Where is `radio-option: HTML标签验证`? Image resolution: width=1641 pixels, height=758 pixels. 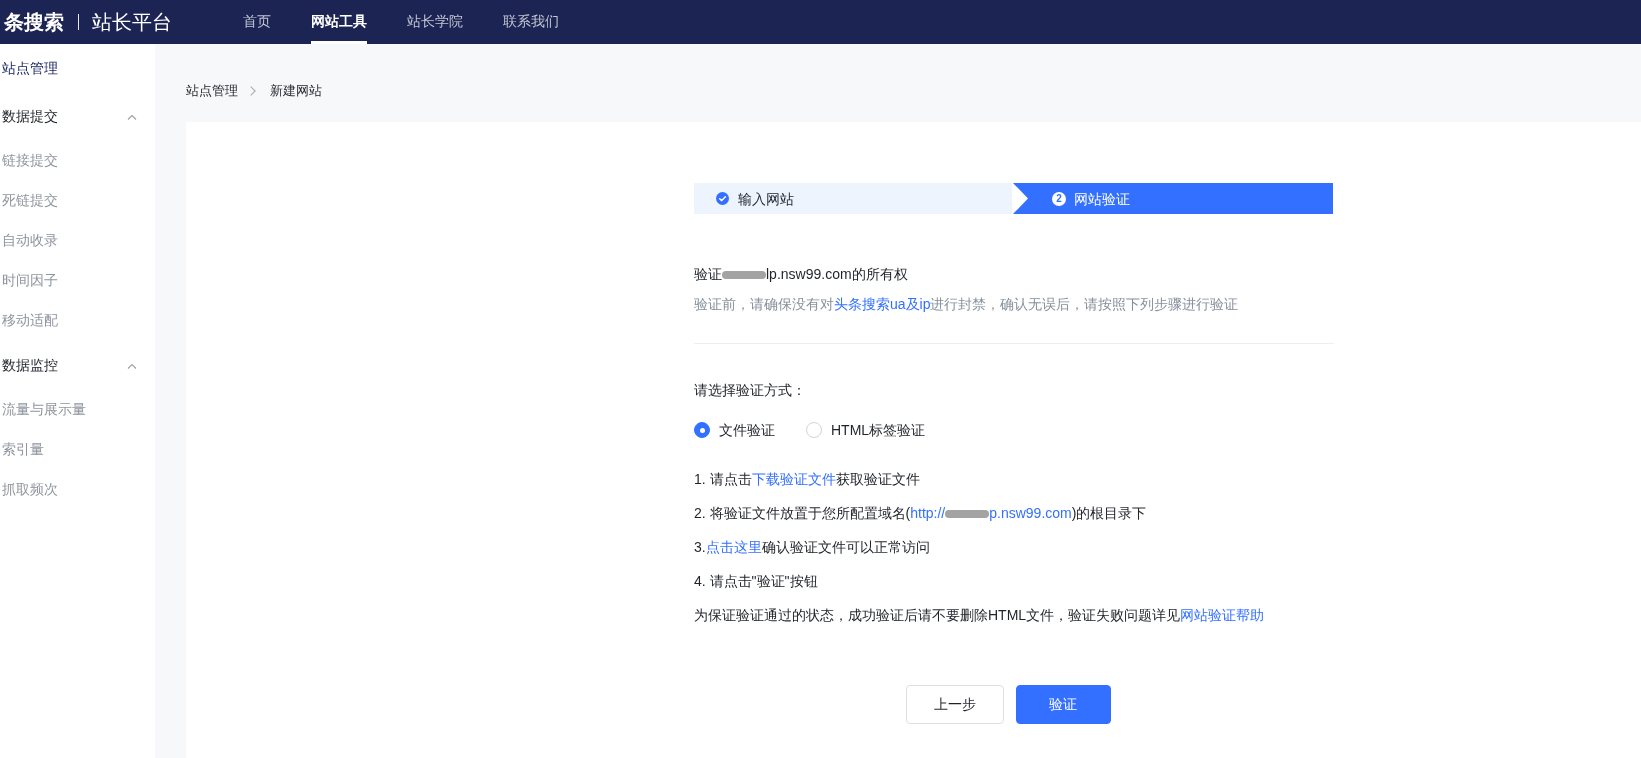 radio-option: HTML标签验证 is located at coordinates (866, 430).